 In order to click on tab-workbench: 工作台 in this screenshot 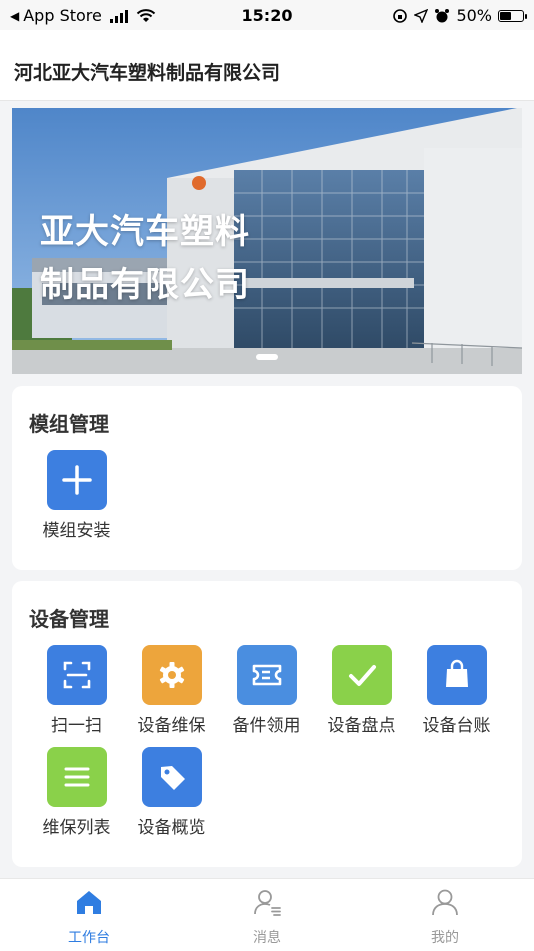, I will do `click(89, 917)`.